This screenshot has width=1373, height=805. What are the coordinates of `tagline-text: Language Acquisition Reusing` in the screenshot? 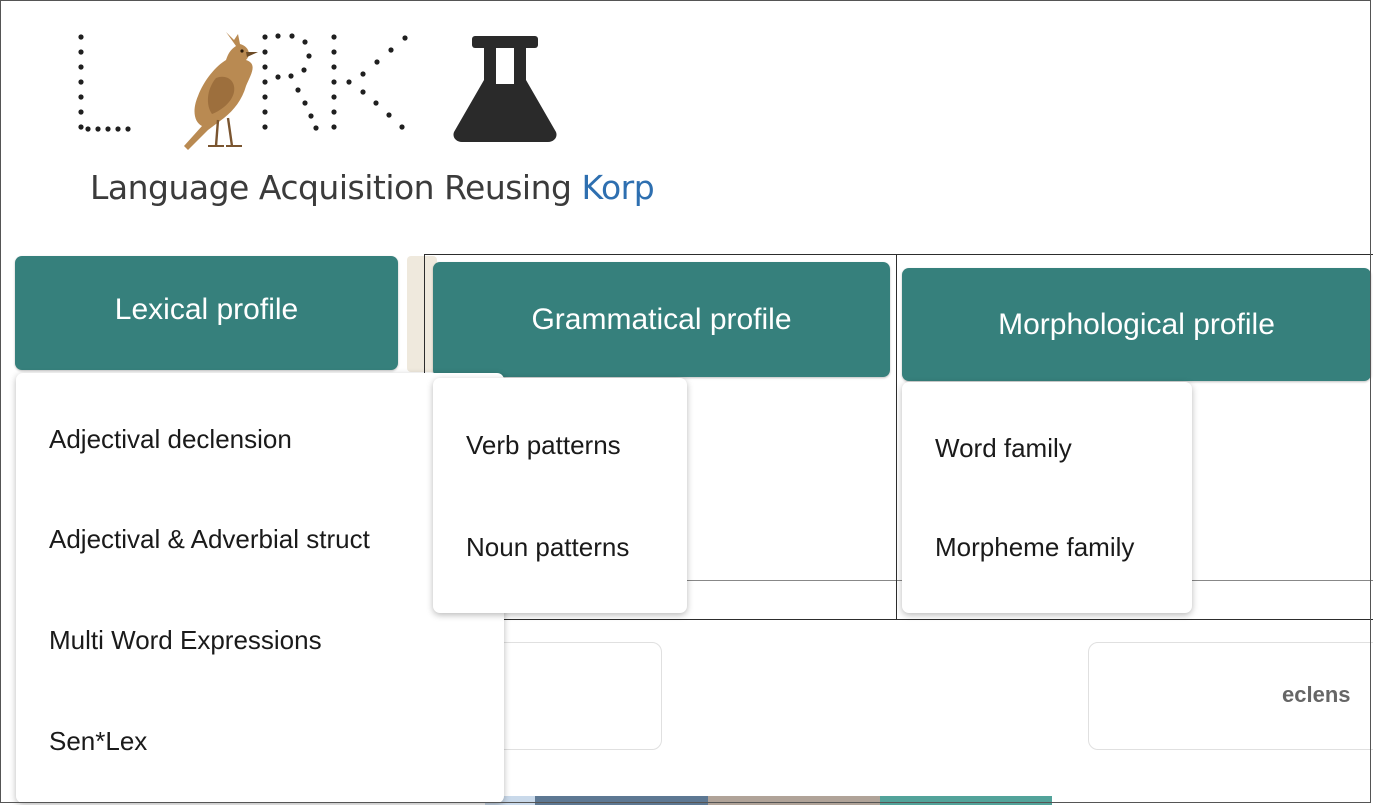 It's located at (336, 187).